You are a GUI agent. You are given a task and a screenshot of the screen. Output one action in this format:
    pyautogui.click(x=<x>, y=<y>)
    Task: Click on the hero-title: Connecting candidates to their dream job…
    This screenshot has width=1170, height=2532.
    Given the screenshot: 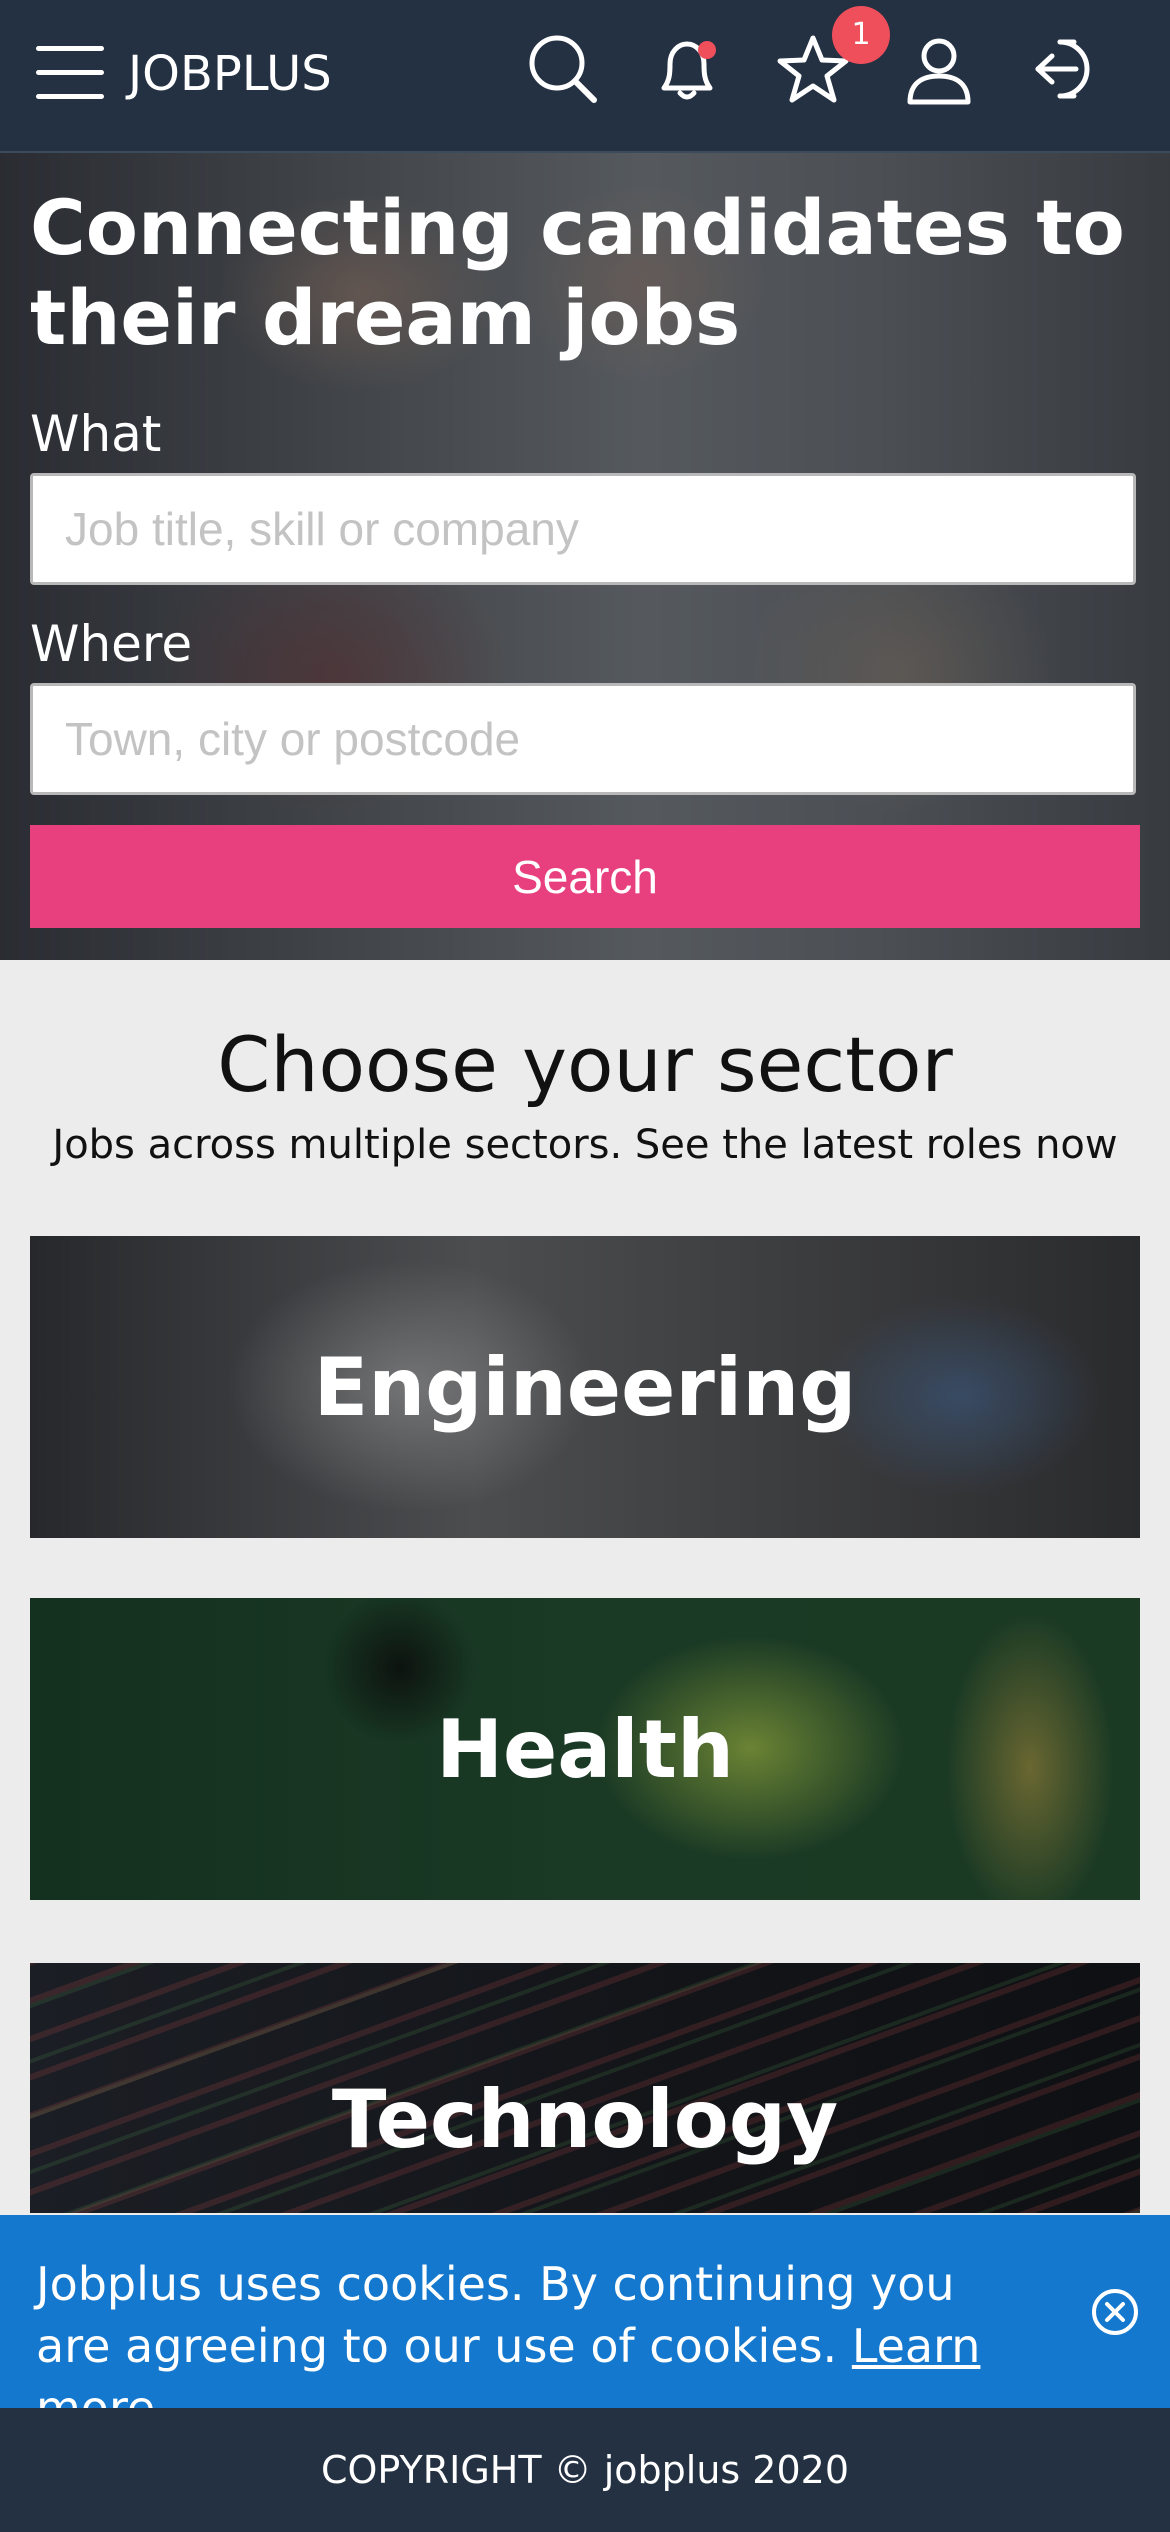 What is the action you would take?
    pyautogui.click(x=577, y=272)
    